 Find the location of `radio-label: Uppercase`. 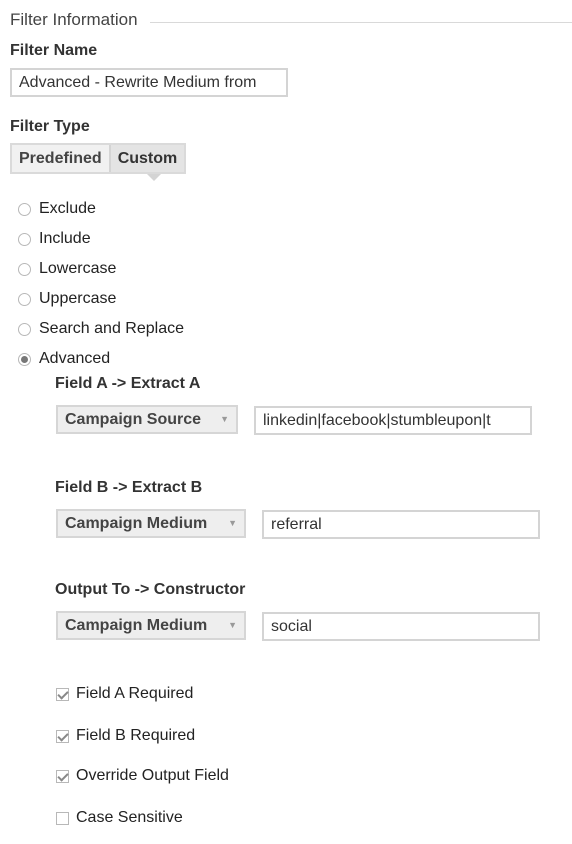

radio-label: Uppercase is located at coordinates (78, 298).